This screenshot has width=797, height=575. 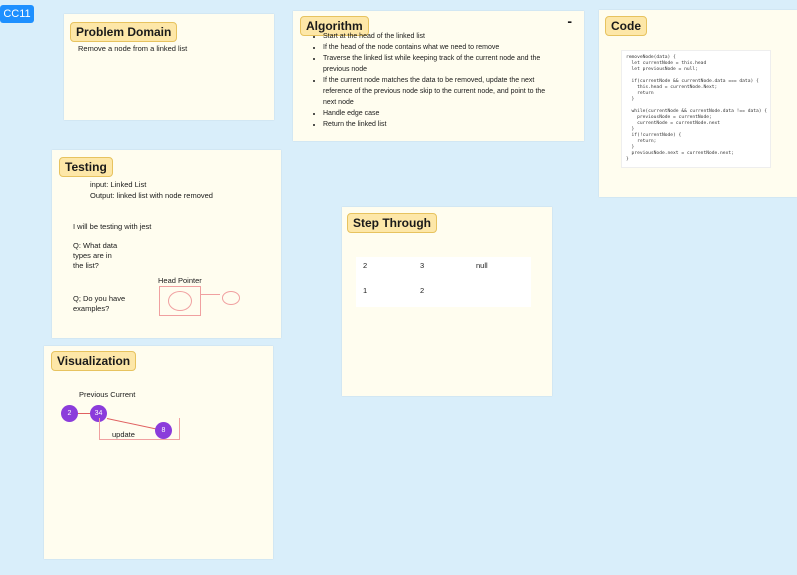 I want to click on frame-label: CC11, so click(x=17, y=14).